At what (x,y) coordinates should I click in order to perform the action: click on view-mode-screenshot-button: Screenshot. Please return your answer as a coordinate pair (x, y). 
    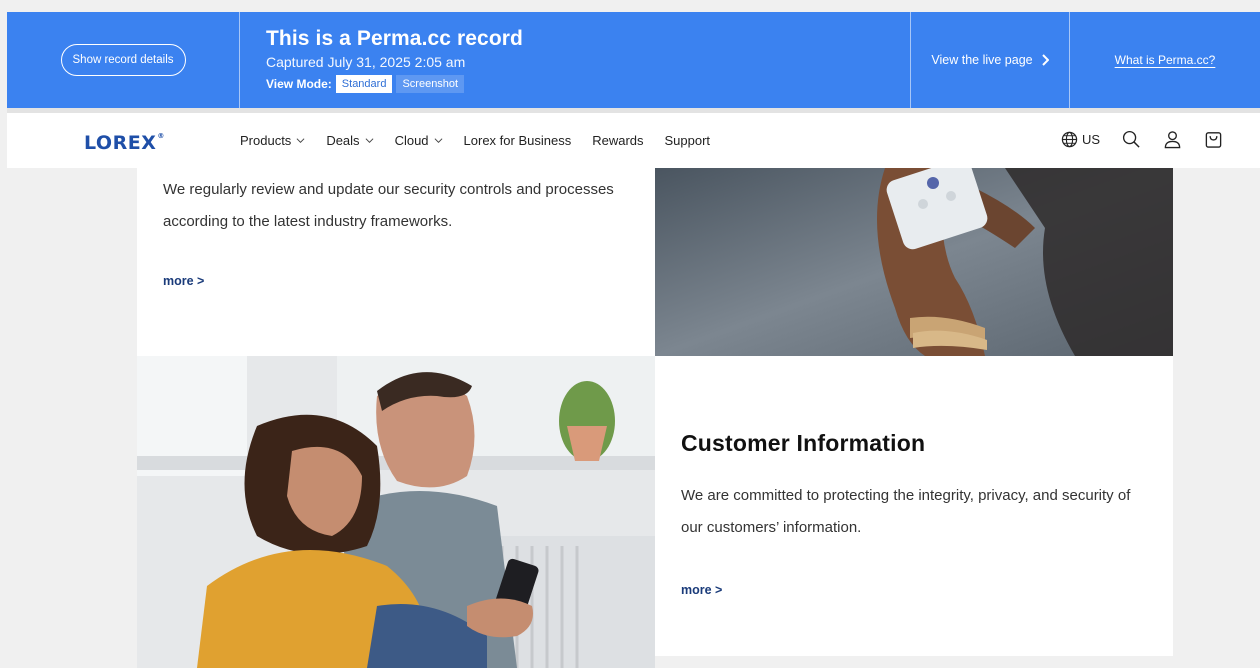
    Looking at the image, I should click on (430, 84).